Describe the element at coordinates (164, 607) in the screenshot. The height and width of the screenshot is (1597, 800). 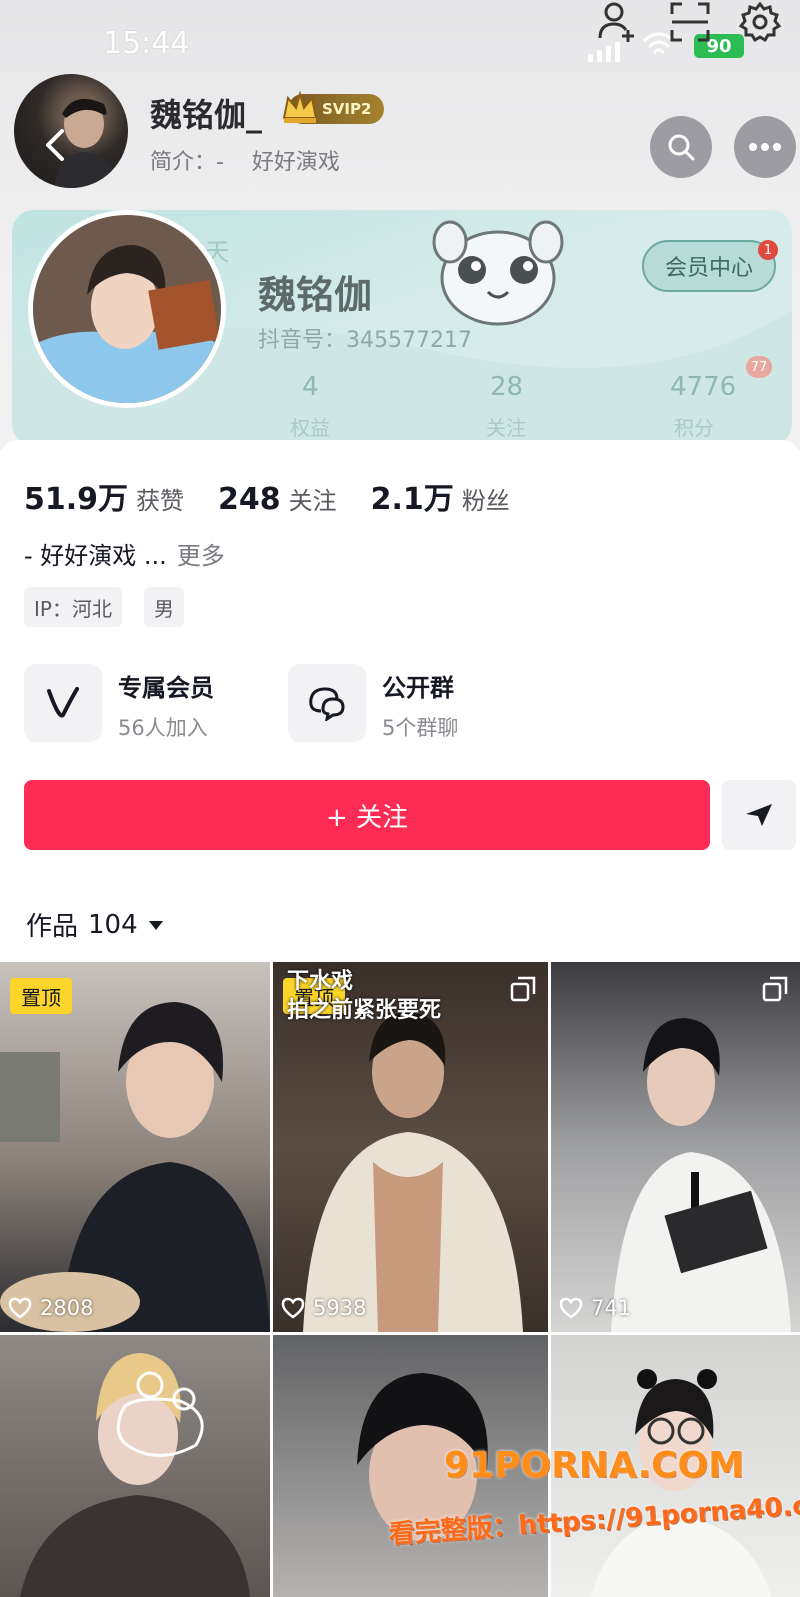
I see `gender-tag: 男` at that location.